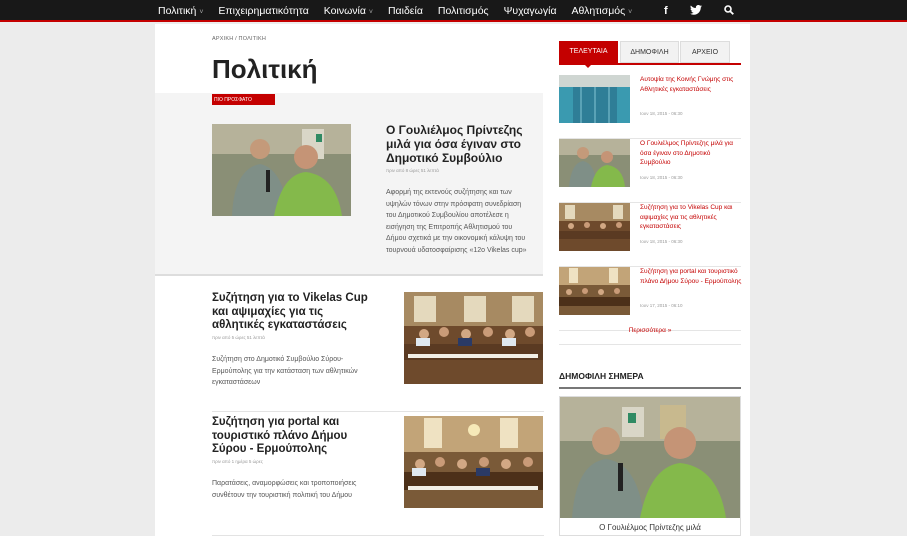 This screenshot has height=536, width=907. Describe the element at coordinates (588, 54) in the screenshot. I see `tab-latest: ΤΕΛΕΥΤΑΙΑ` at that location.